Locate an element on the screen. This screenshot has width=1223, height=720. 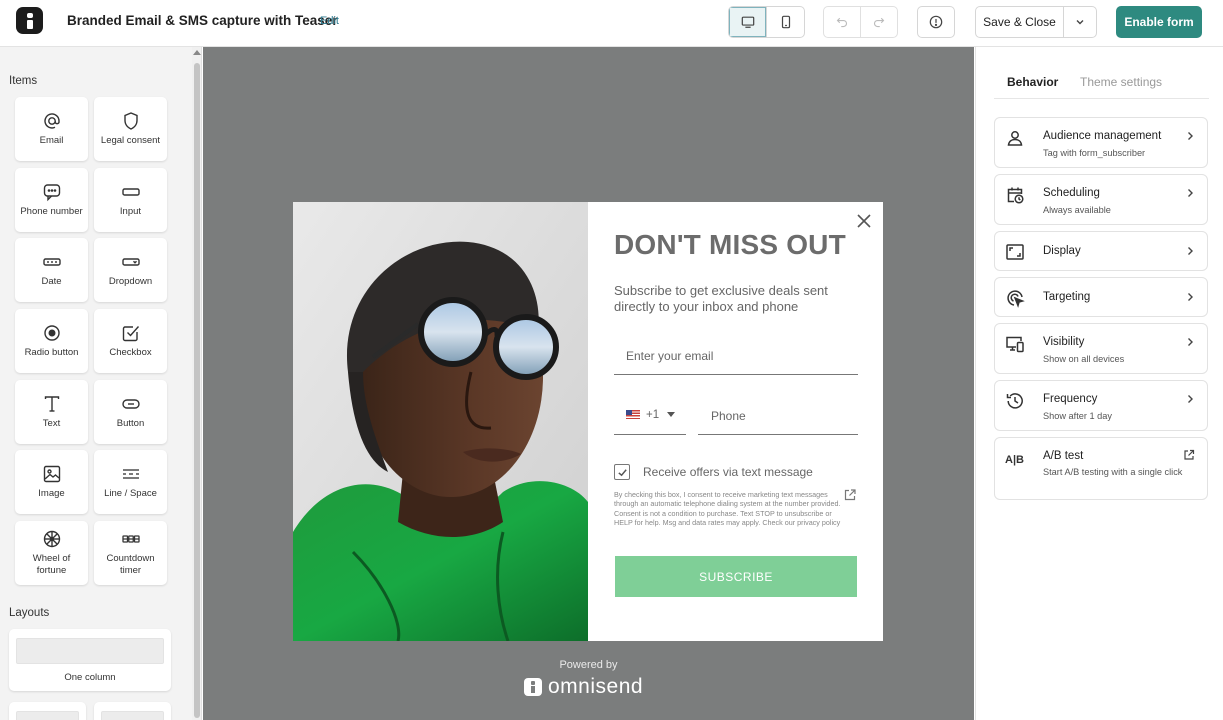
setting-visibility: Visibility Show on all devices is located at coordinates (1101, 348).